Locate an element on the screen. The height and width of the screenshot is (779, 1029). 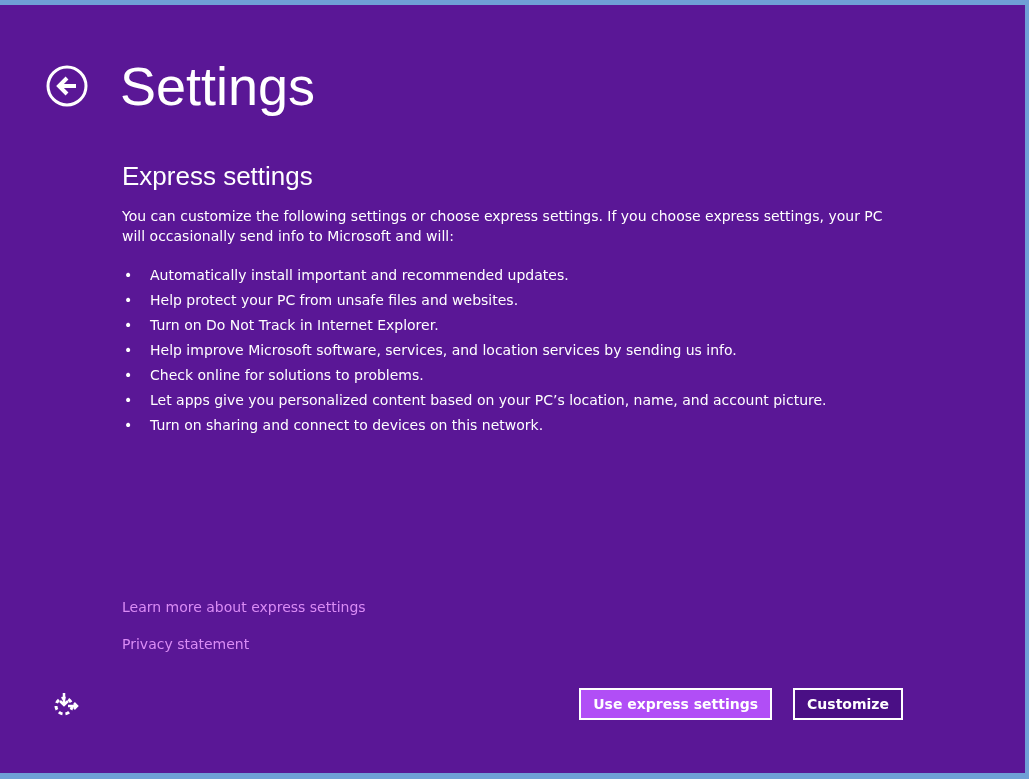
customize-button: Customize is located at coordinates (848, 704).